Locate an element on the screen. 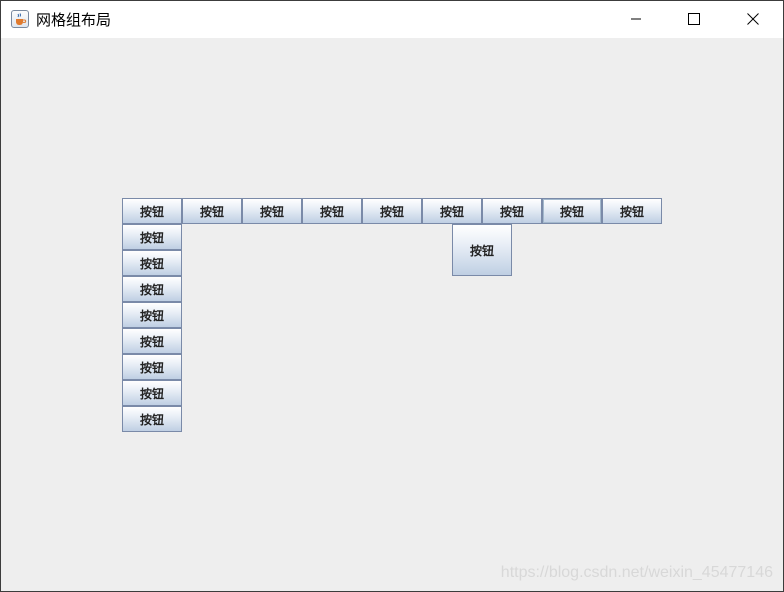  window-title: 网格组布局 is located at coordinates (74, 20).